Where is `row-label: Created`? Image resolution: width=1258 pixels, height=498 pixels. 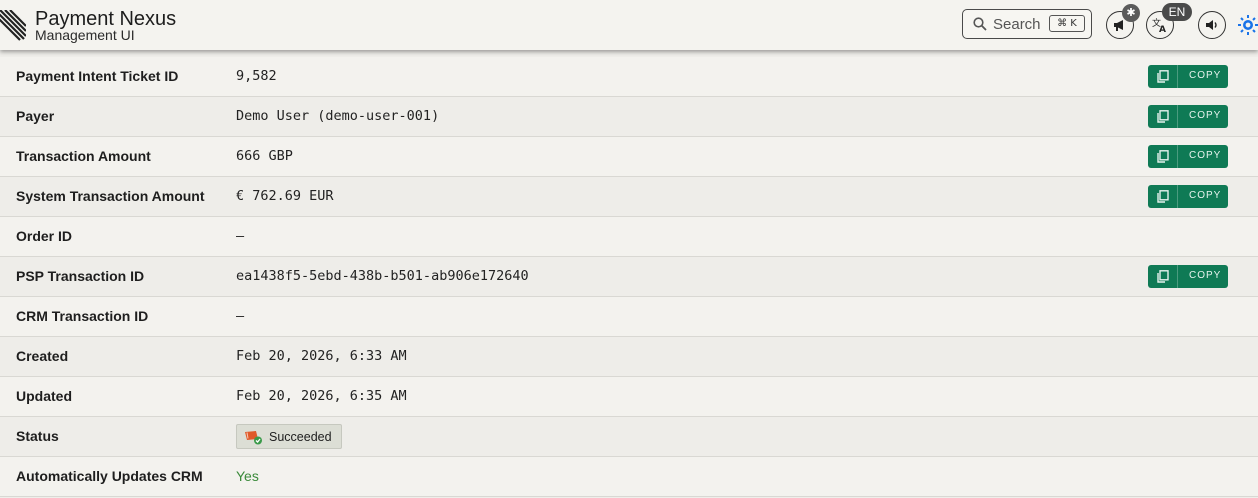 row-label: Created is located at coordinates (42, 356).